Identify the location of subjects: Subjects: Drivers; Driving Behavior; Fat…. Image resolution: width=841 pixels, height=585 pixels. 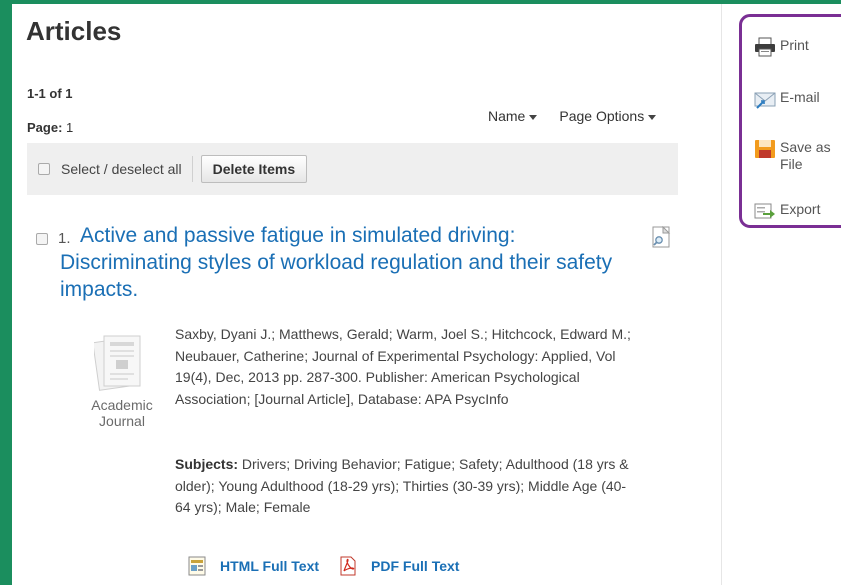
(405, 486).